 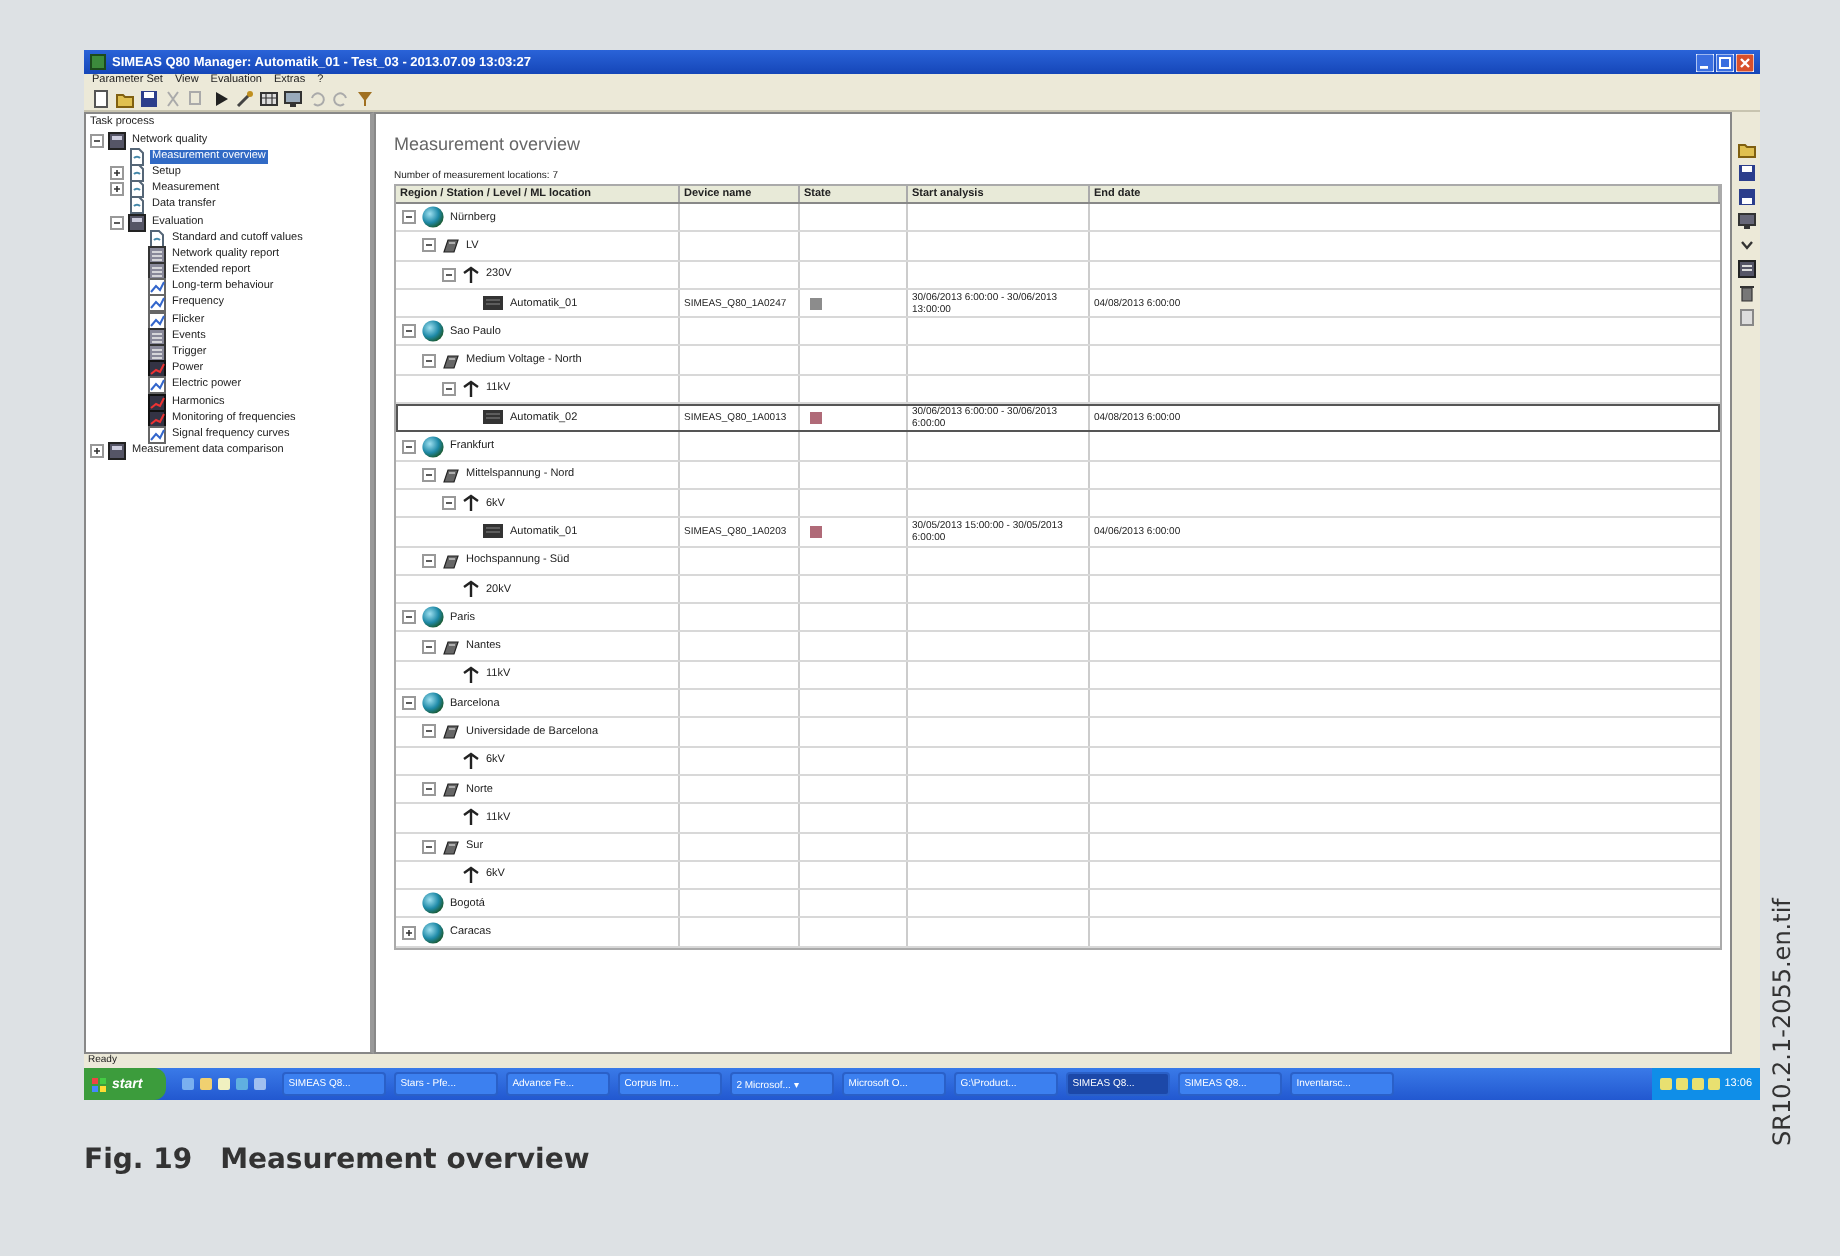 I want to click on figure-number: Fig. 19, so click(x=138, y=1160).